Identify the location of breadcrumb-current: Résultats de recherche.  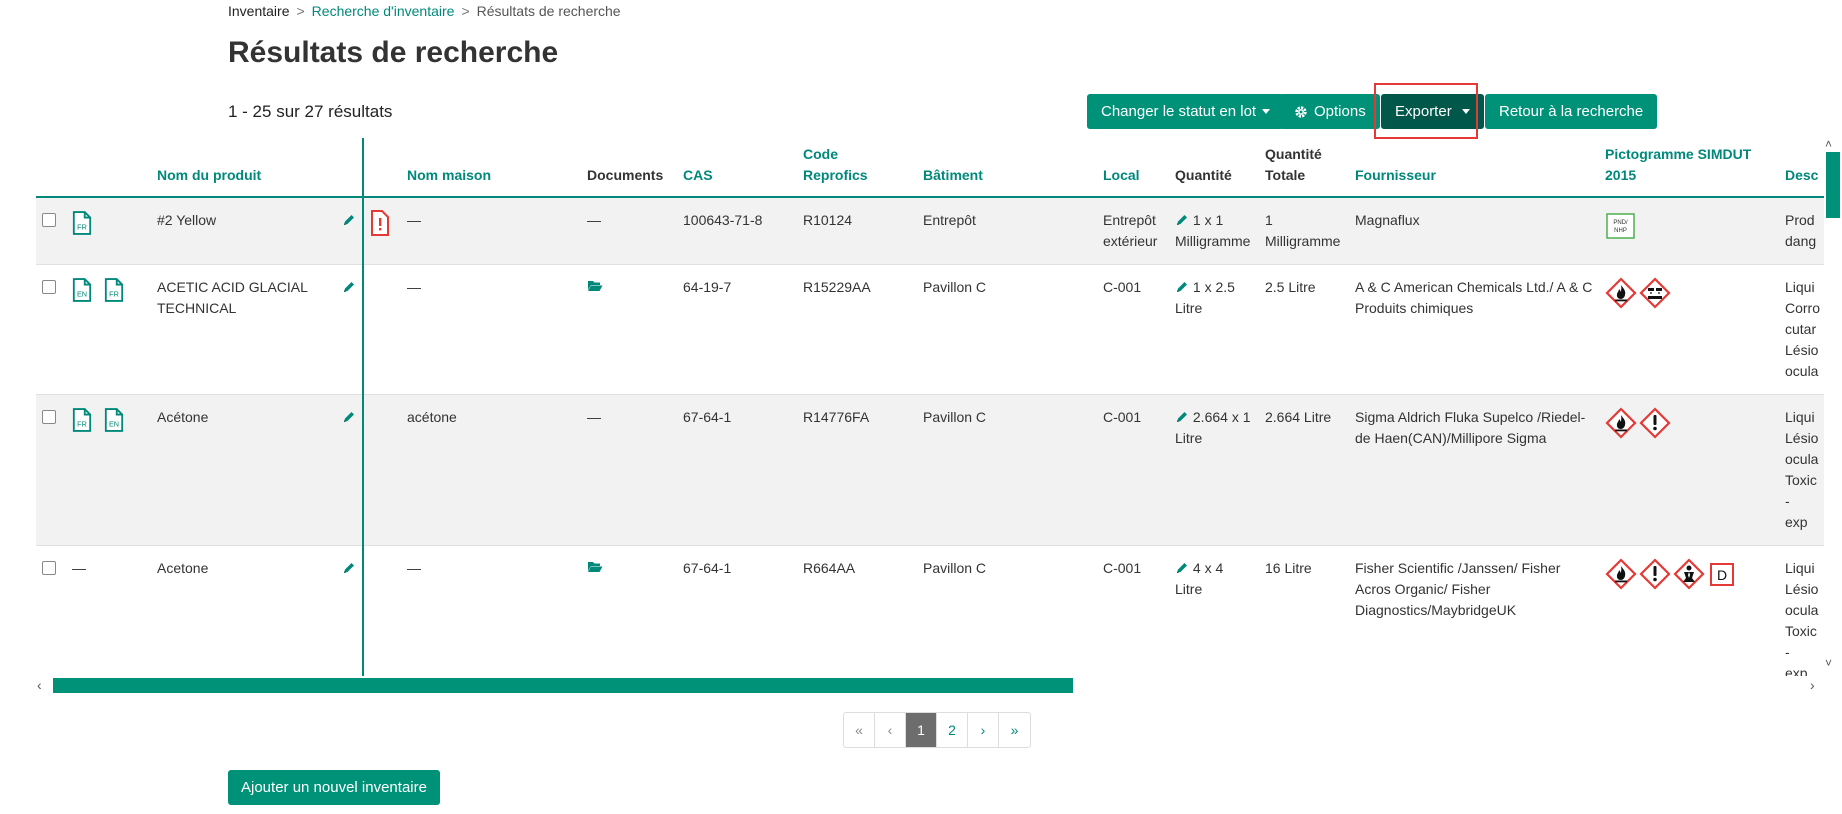
(548, 11).